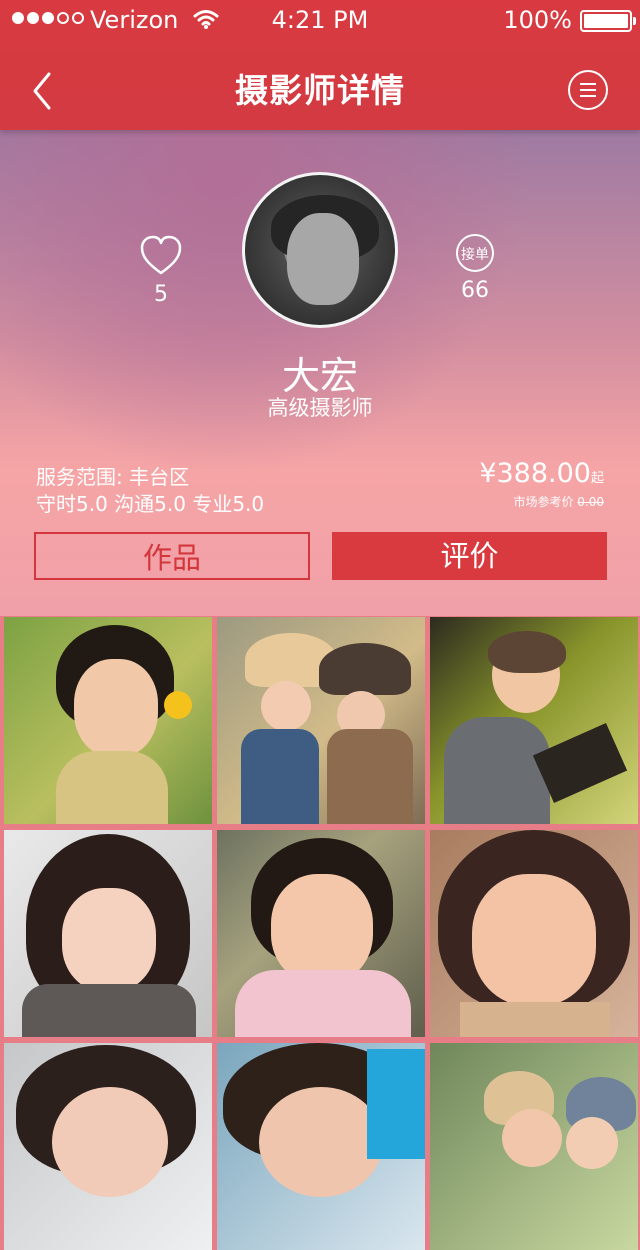  I want to click on status-bar: Verizon 4:21 PM 100%, so click(320, 20).